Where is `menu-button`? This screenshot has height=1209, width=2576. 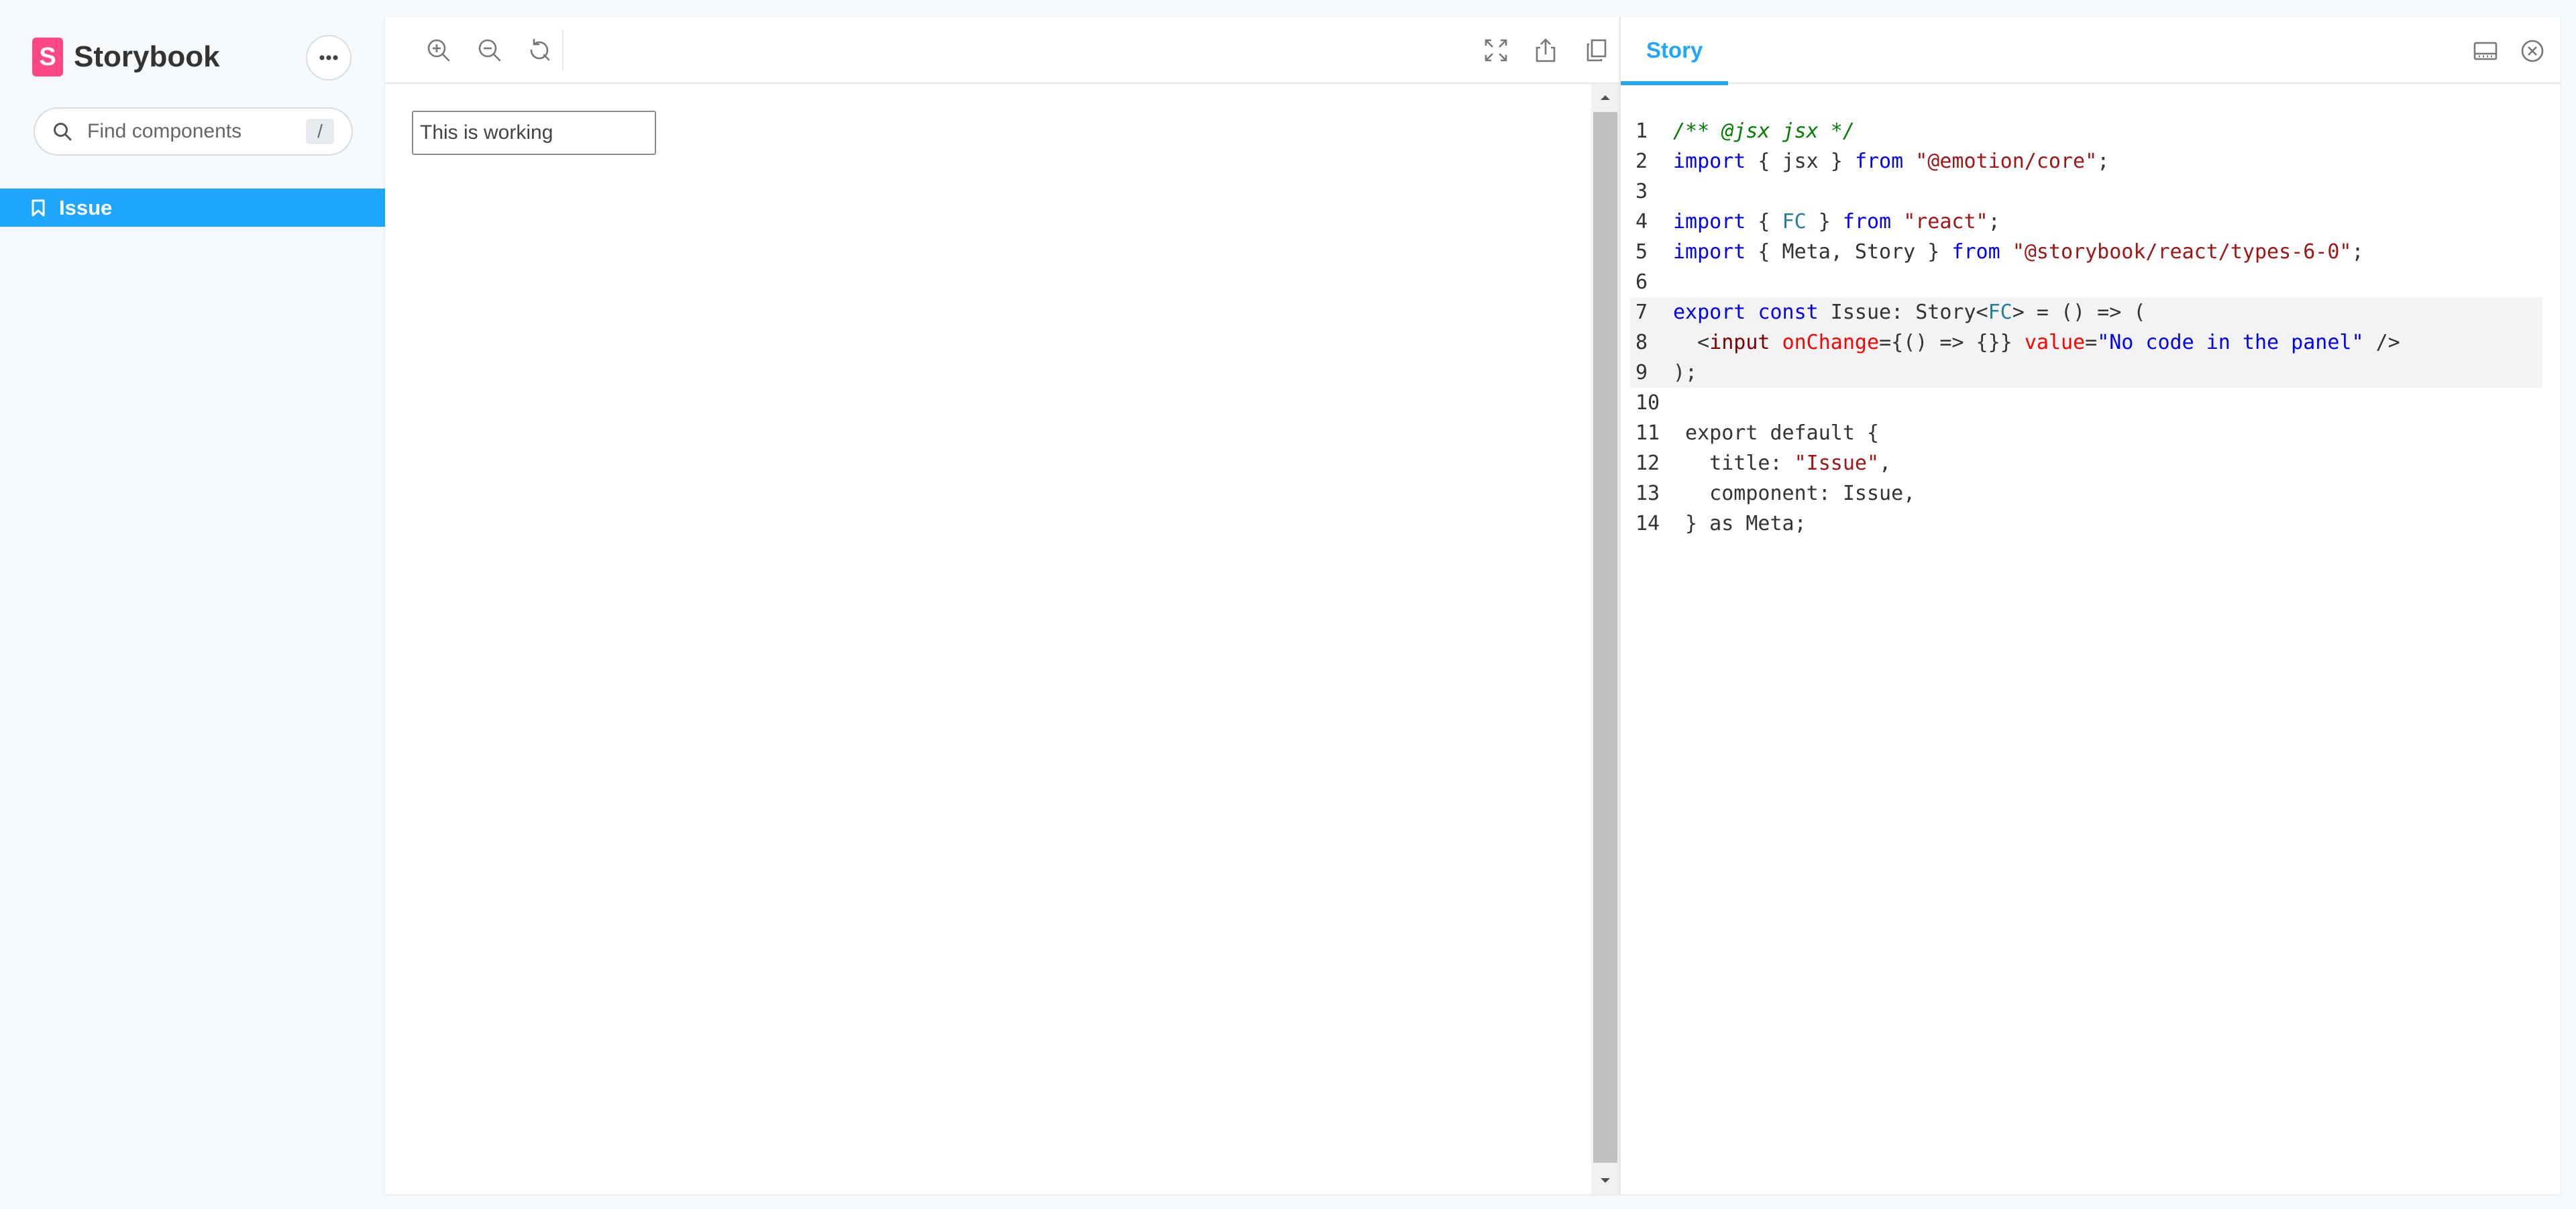 menu-button is located at coordinates (329, 58).